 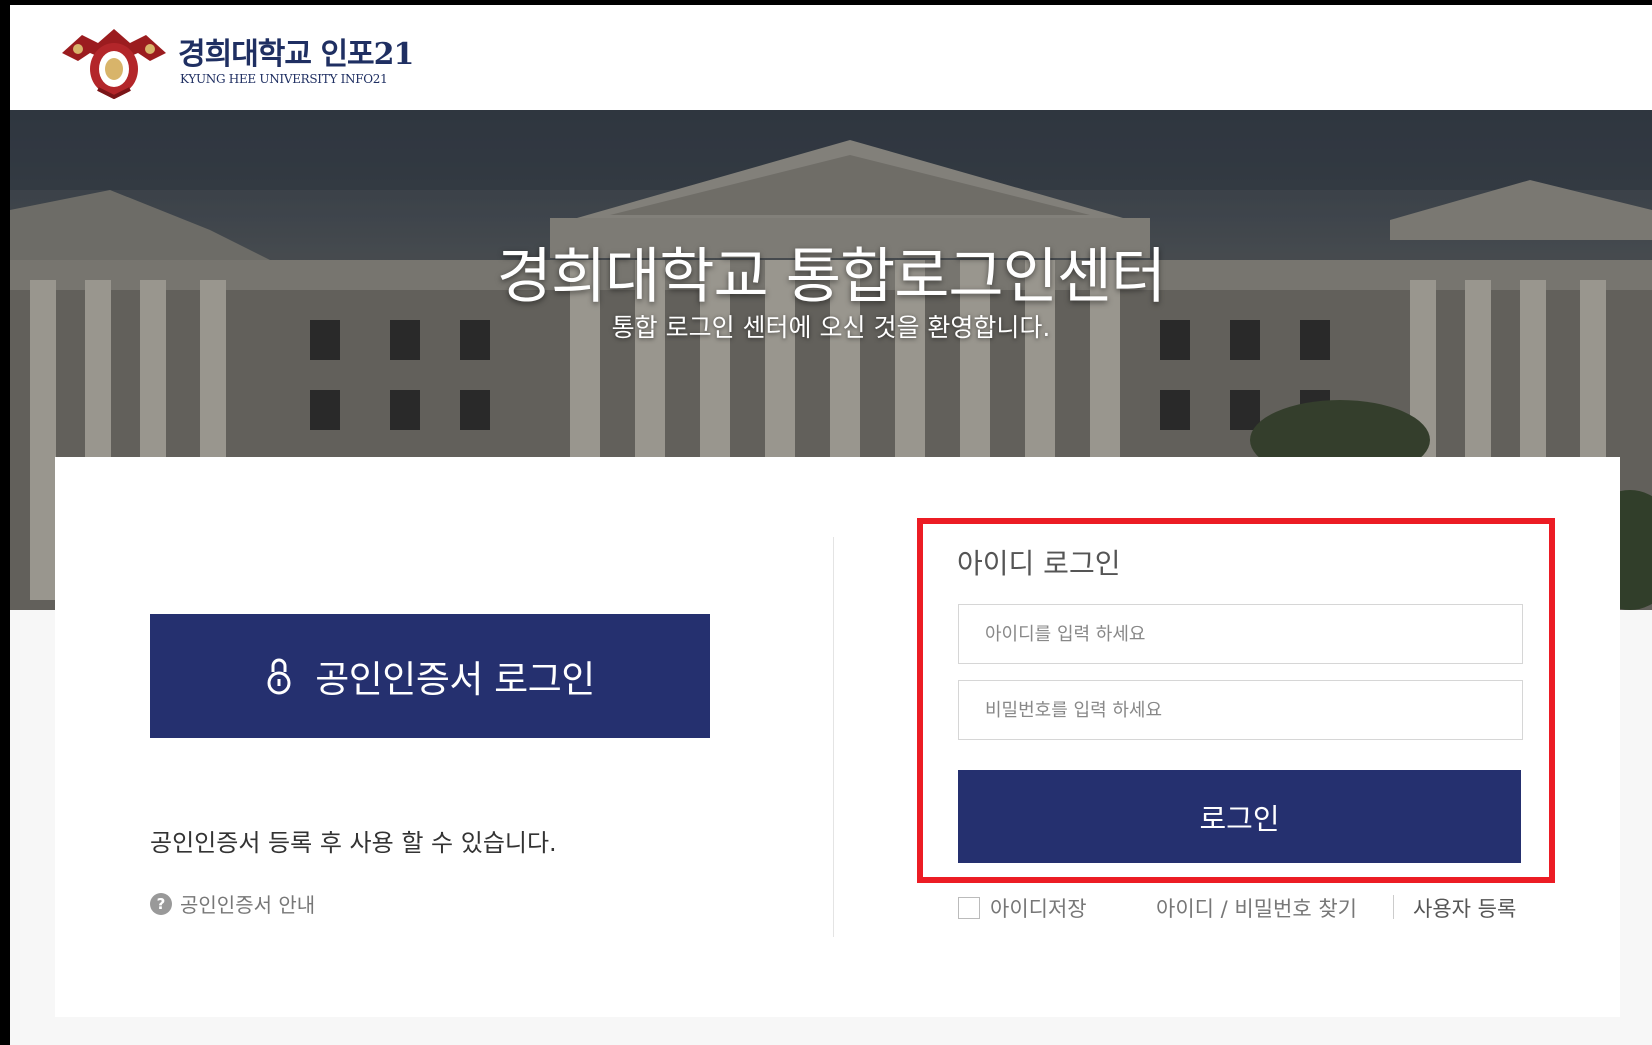 What do you see at coordinates (296, 54) in the screenshot?
I see `logo-title: 경희대학교 인포21` at bounding box center [296, 54].